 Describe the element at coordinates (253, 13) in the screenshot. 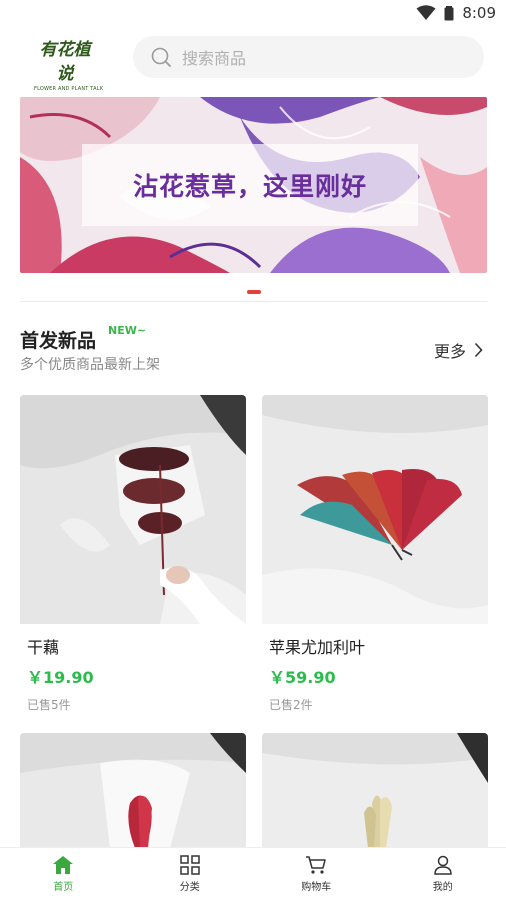

I see `status-bar: 8:09` at that location.